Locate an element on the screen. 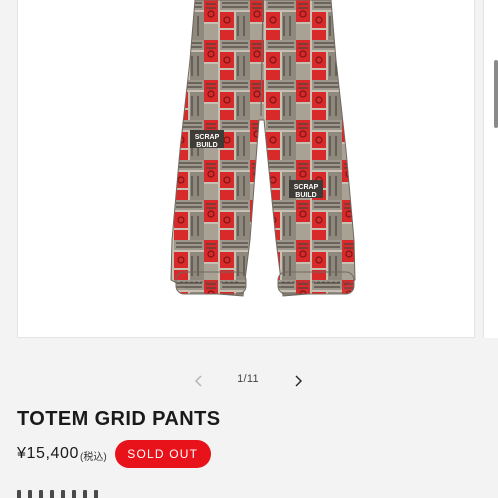  slide-counter: 1/11 is located at coordinates (248, 379).